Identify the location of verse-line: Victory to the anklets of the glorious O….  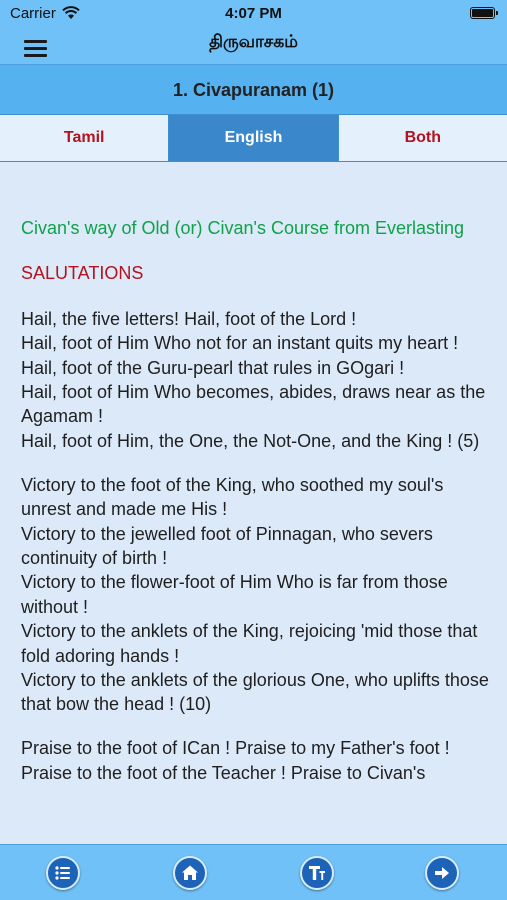
(255, 692).